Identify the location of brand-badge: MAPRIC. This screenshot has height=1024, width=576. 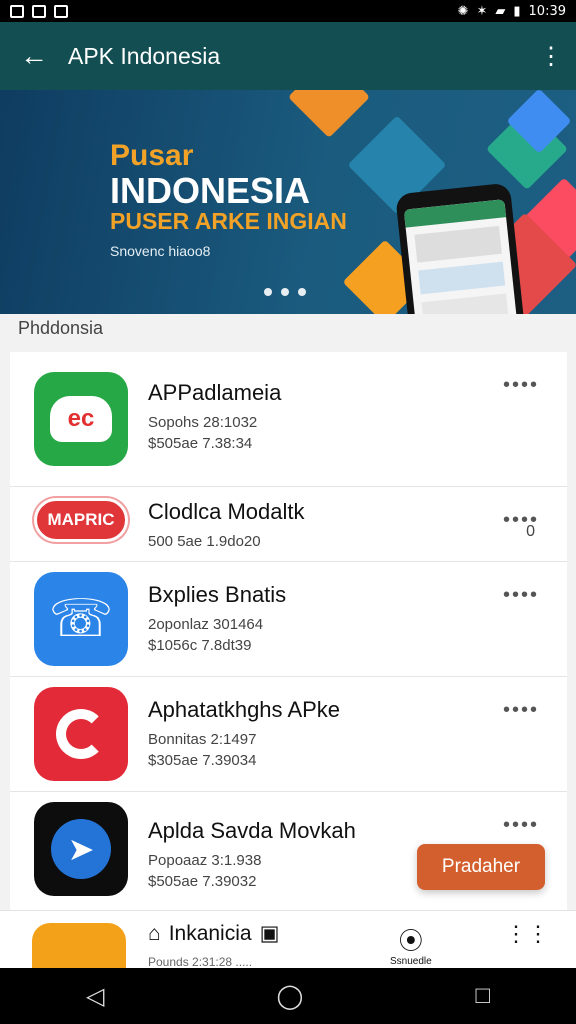
(81, 520).